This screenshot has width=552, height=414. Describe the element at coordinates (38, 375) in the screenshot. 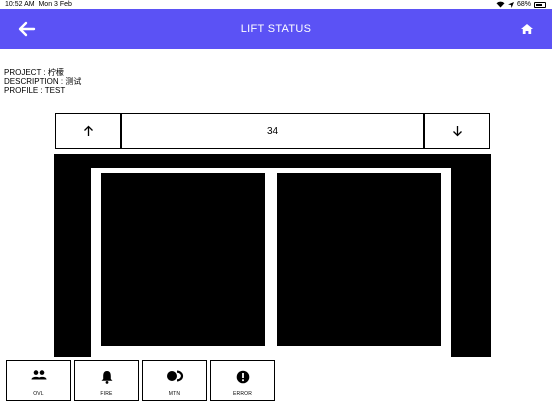

I see `people-icon` at that location.